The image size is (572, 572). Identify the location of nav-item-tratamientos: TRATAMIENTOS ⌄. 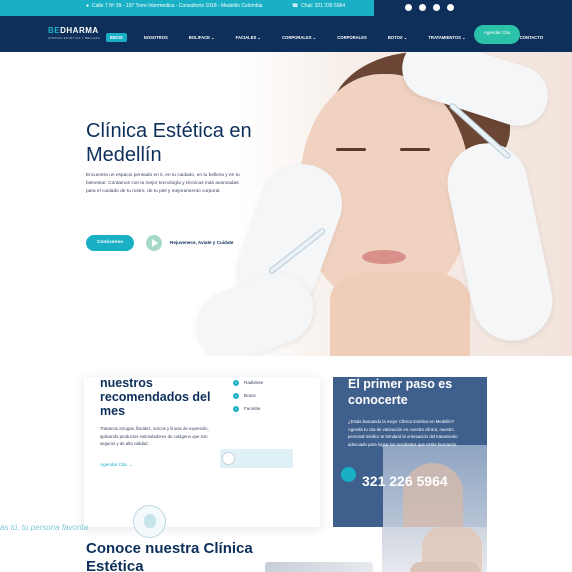
(446, 37).